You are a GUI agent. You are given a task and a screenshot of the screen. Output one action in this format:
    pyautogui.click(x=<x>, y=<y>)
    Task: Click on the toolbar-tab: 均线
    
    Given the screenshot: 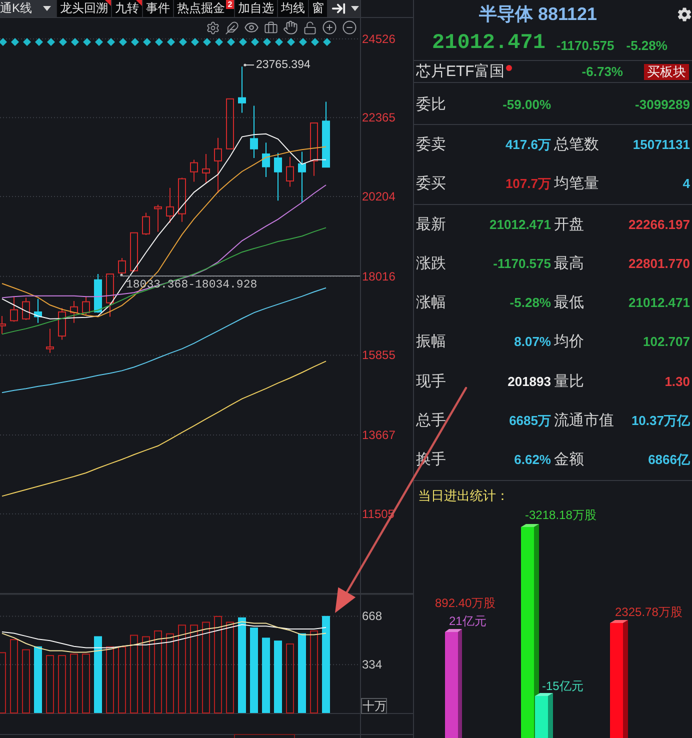 What is the action you would take?
    pyautogui.click(x=293, y=8)
    